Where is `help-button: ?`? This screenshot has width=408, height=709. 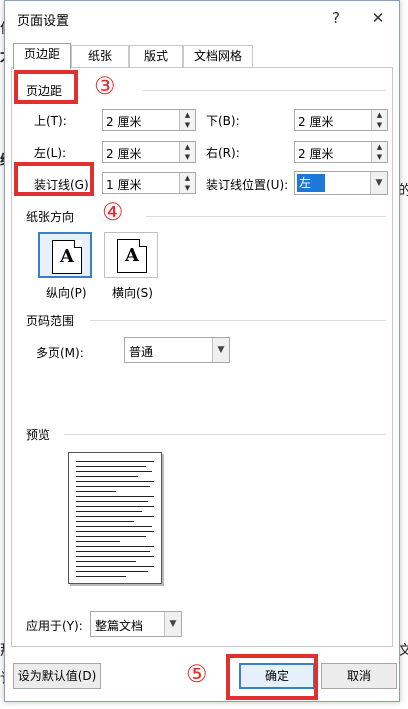
help-button: ? is located at coordinates (336, 18).